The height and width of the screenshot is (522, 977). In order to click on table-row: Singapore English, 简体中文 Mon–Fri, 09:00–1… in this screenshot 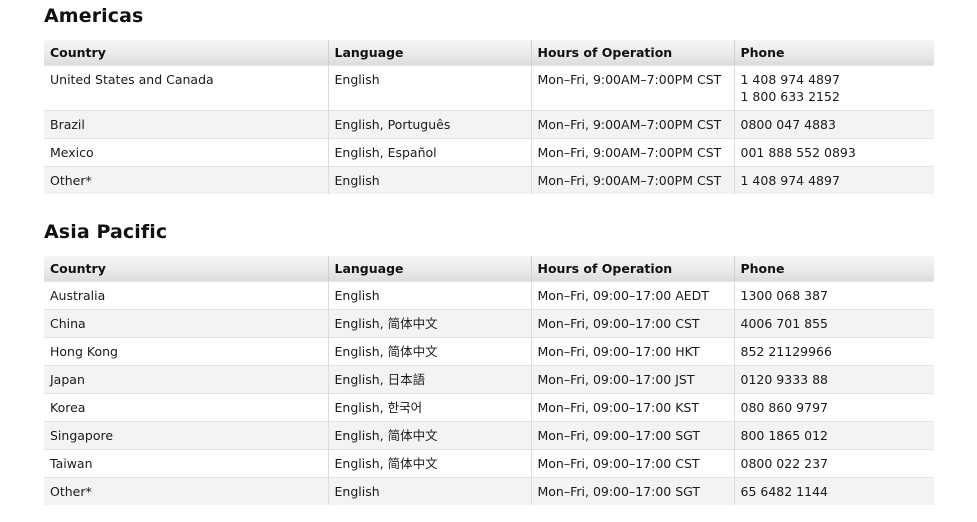, I will do `click(489, 435)`.